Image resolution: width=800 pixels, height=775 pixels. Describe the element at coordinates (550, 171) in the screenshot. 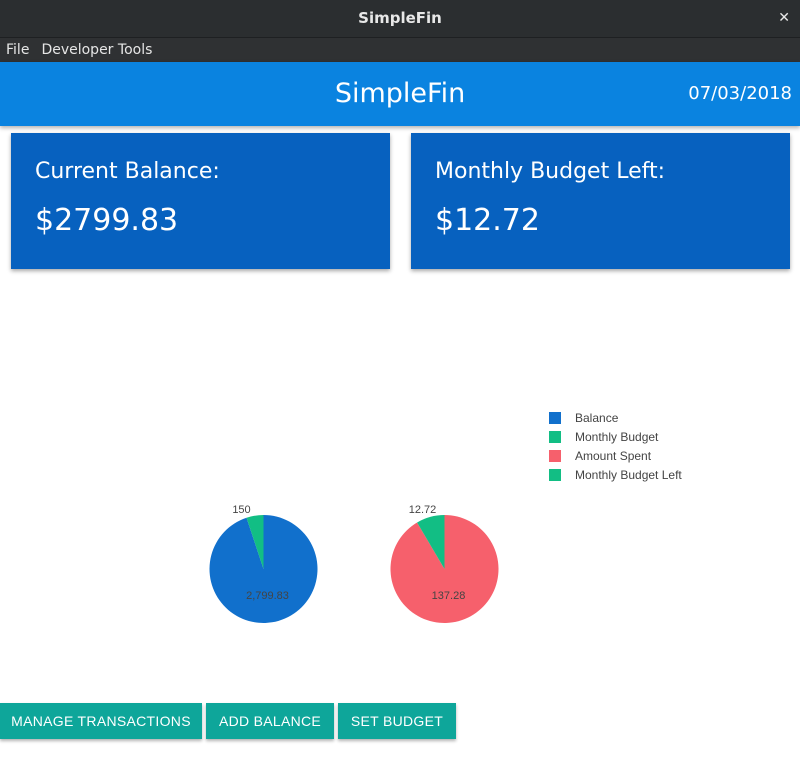

I see `budget-left-label: Monthly Budget Left:` at that location.